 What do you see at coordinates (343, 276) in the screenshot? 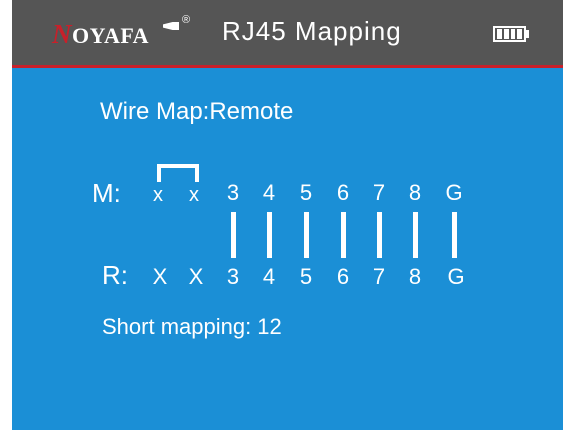
I see `remote-pin-6: 6` at bounding box center [343, 276].